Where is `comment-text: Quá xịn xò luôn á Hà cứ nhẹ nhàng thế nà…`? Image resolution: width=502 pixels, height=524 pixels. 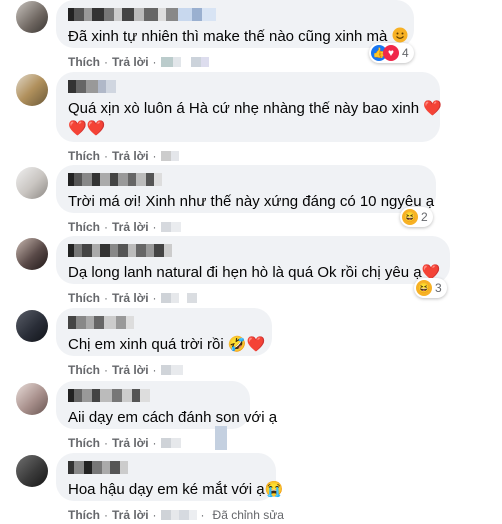 comment-text: Quá xịn xò luôn á Hà cứ nhẹ nhàng thế nà… is located at coordinates (244, 108).